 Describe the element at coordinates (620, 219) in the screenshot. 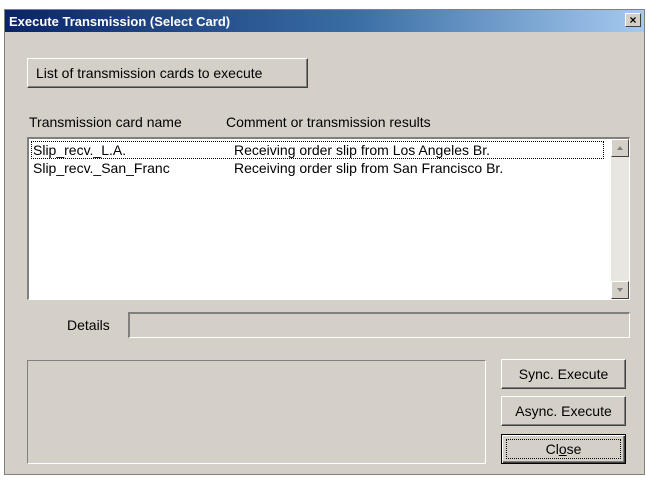

I see `vertical-scrollbar` at that location.